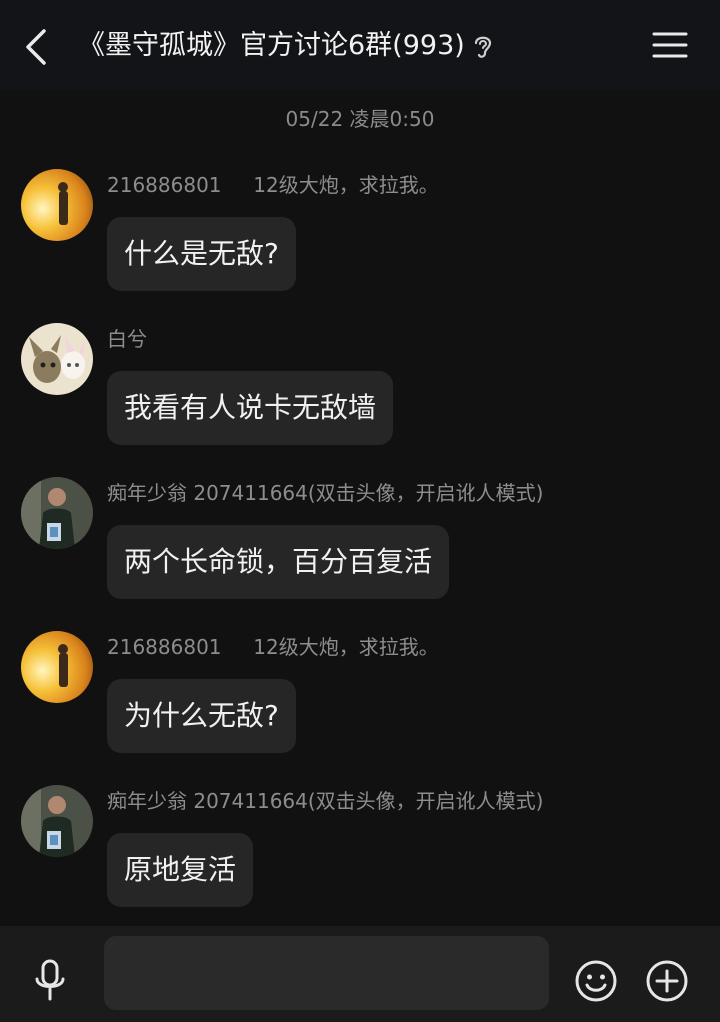 Image resolution: width=720 pixels, height=1022 pixels. I want to click on message-bubble: 我看有人说卡无敌墙, so click(250, 408).